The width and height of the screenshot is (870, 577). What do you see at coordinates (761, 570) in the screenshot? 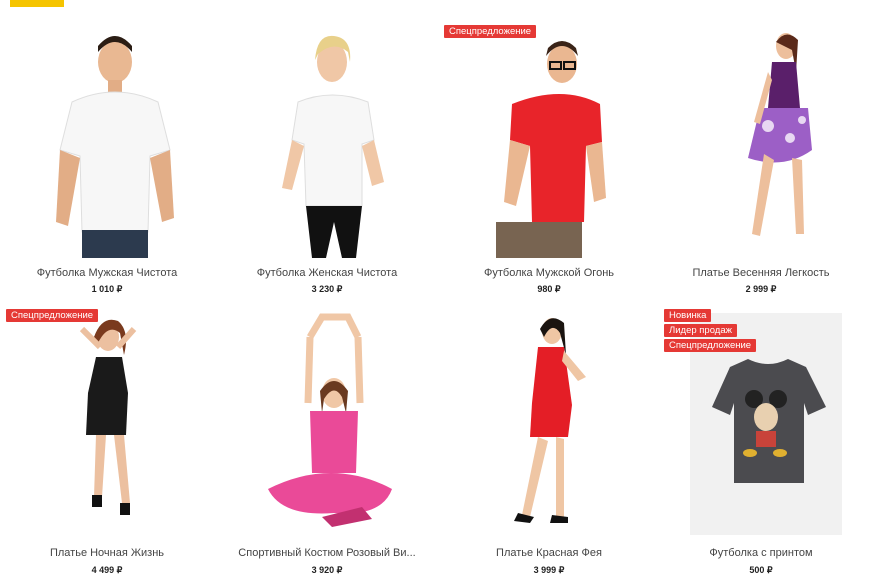
I see `product-price: 500 ₽` at bounding box center [761, 570].